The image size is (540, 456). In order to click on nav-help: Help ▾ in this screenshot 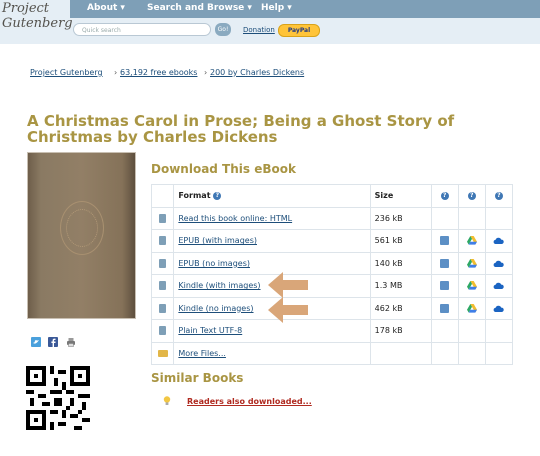, I will do `click(276, 8)`.